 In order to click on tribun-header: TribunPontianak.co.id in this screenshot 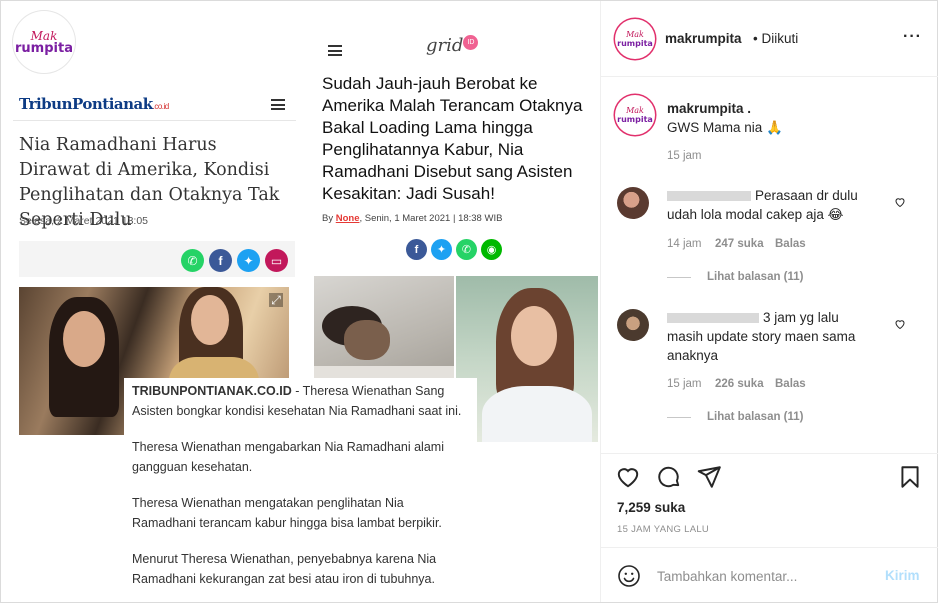, I will do `click(154, 105)`.